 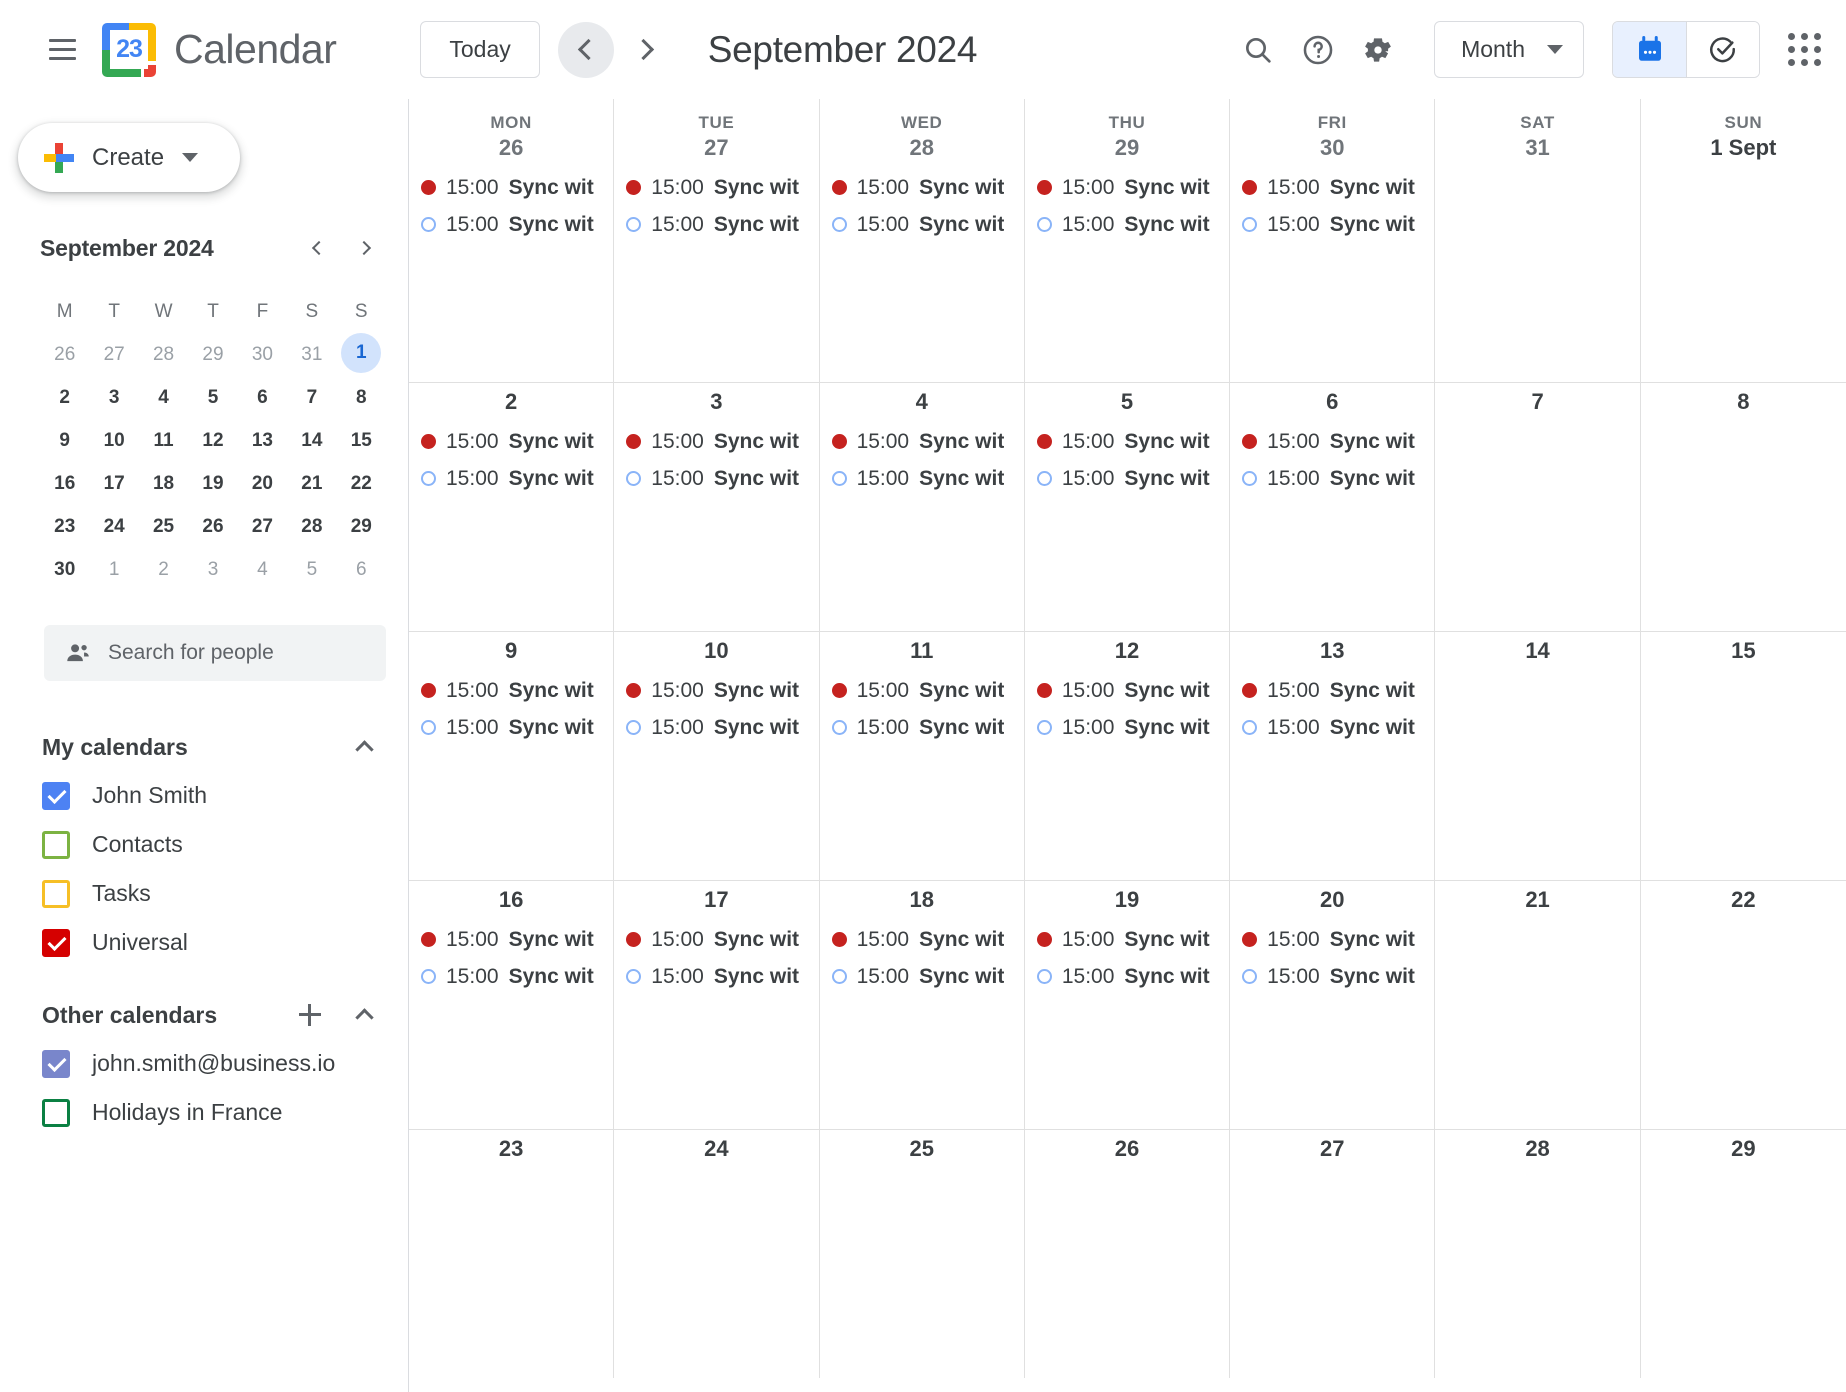 I want to click on mini-calendar-day: 25, so click(x=163, y=526).